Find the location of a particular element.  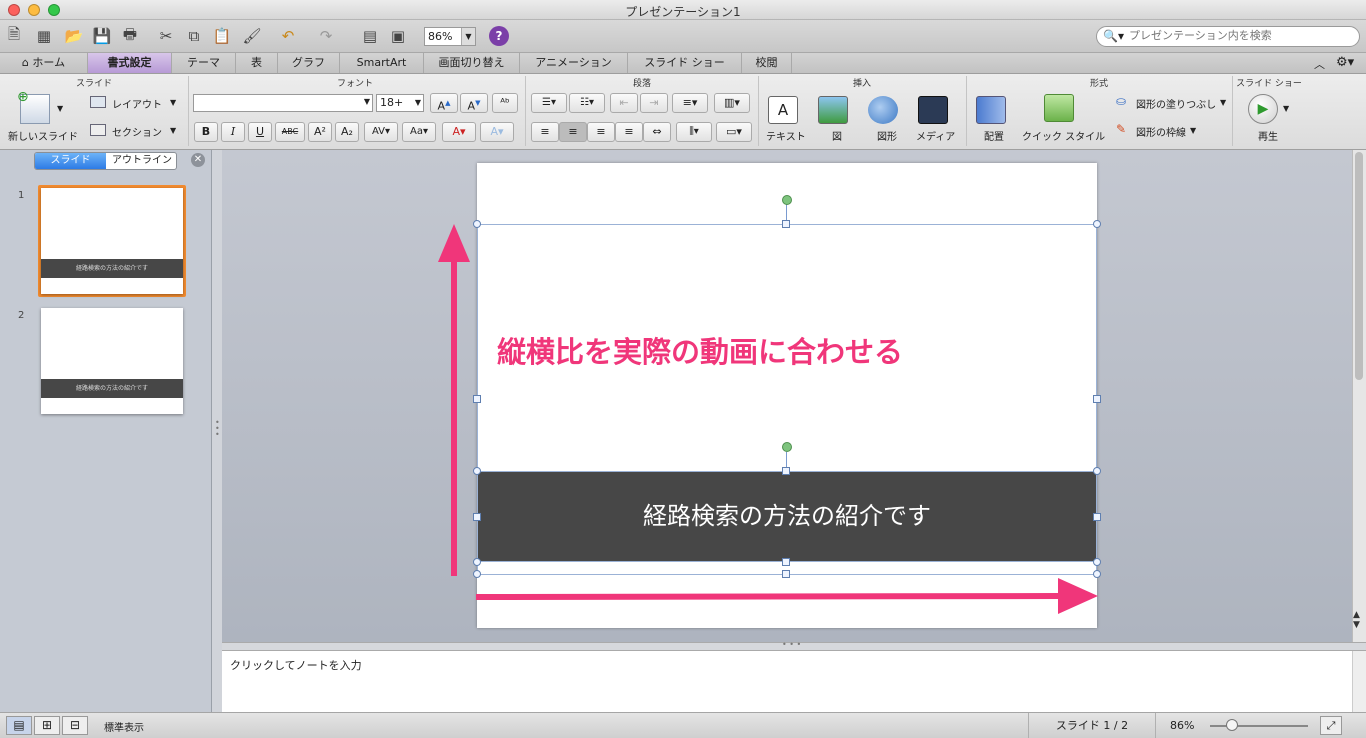

help-icon: ? is located at coordinates (499, 36).